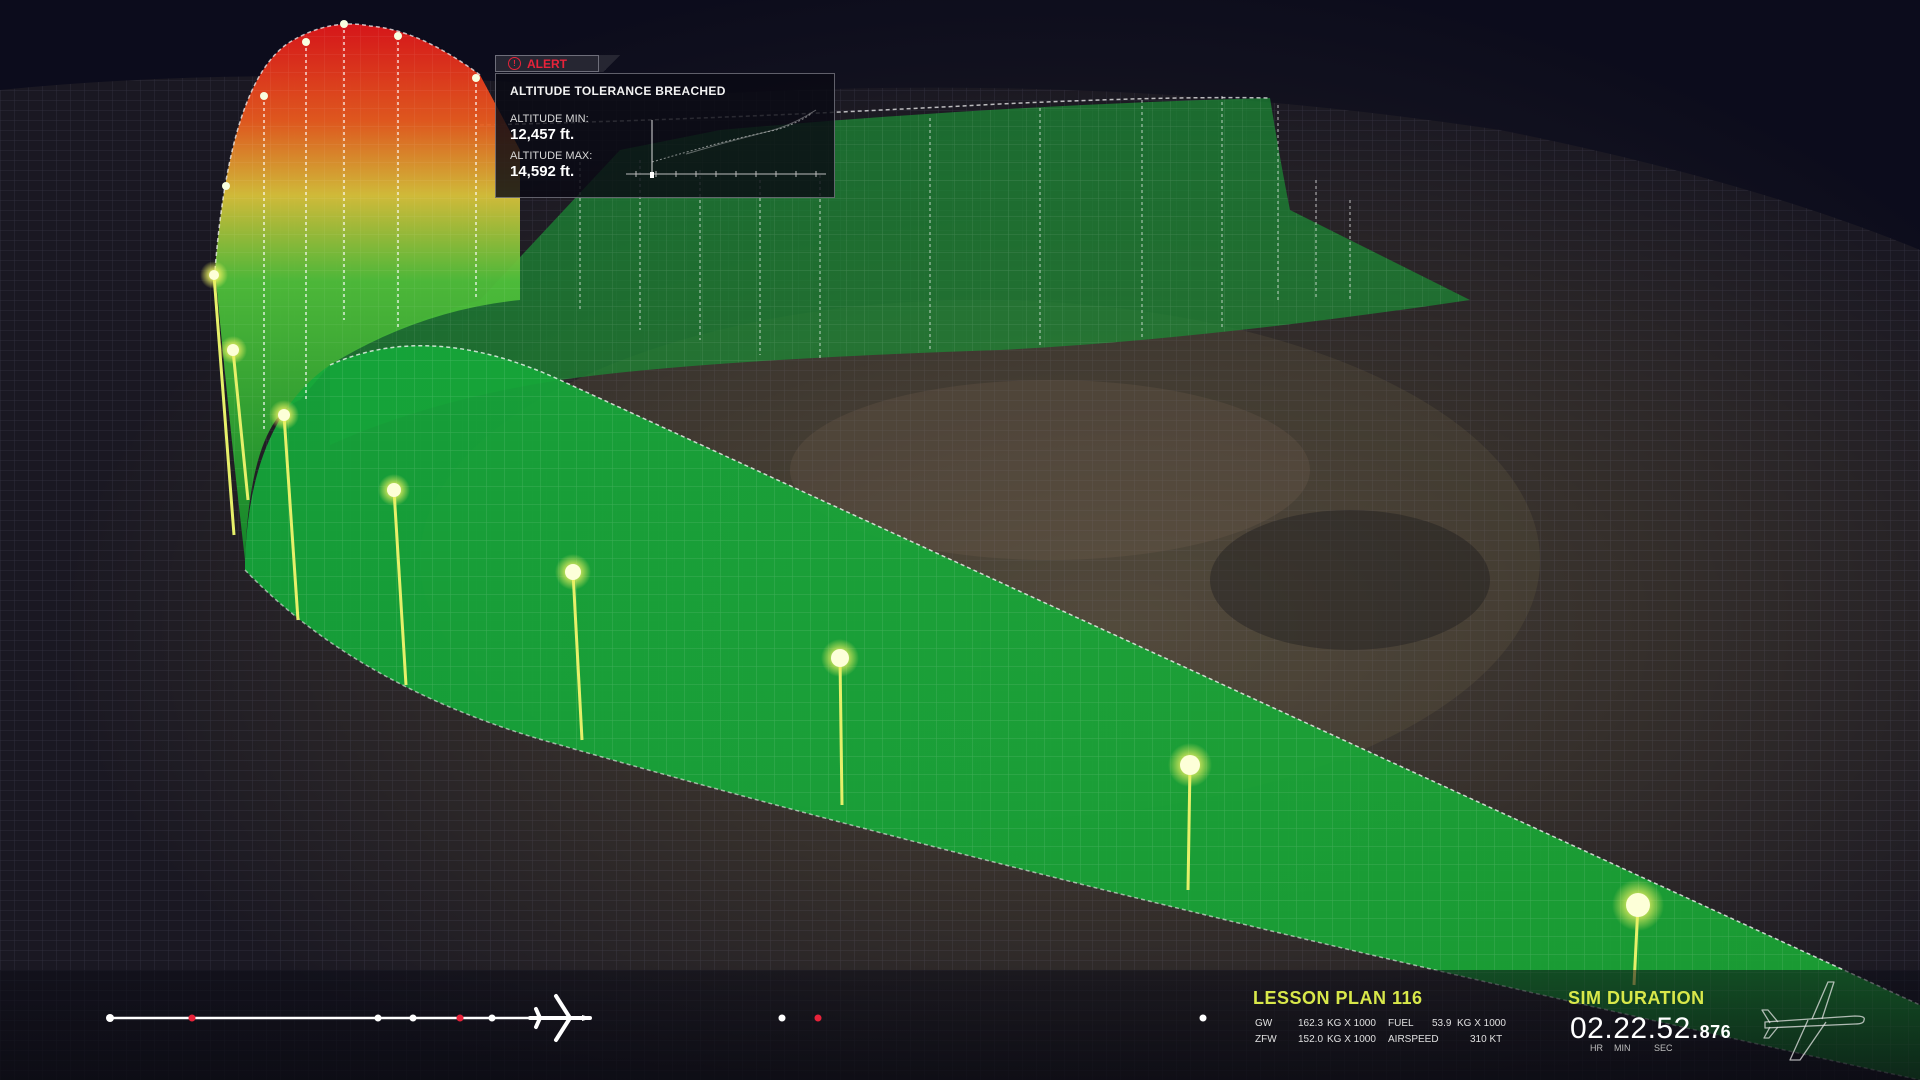  What do you see at coordinates (1442, 1023) in the screenshot?
I see `fuel-value: 53.9` at bounding box center [1442, 1023].